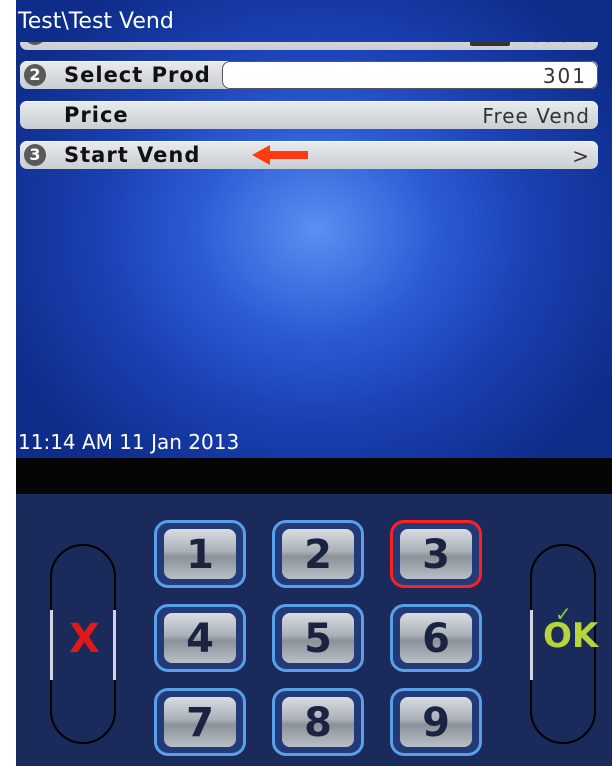 The height and width of the screenshot is (766, 612). What do you see at coordinates (564, 76) in the screenshot?
I see `product-number-value: 301` at bounding box center [564, 76].